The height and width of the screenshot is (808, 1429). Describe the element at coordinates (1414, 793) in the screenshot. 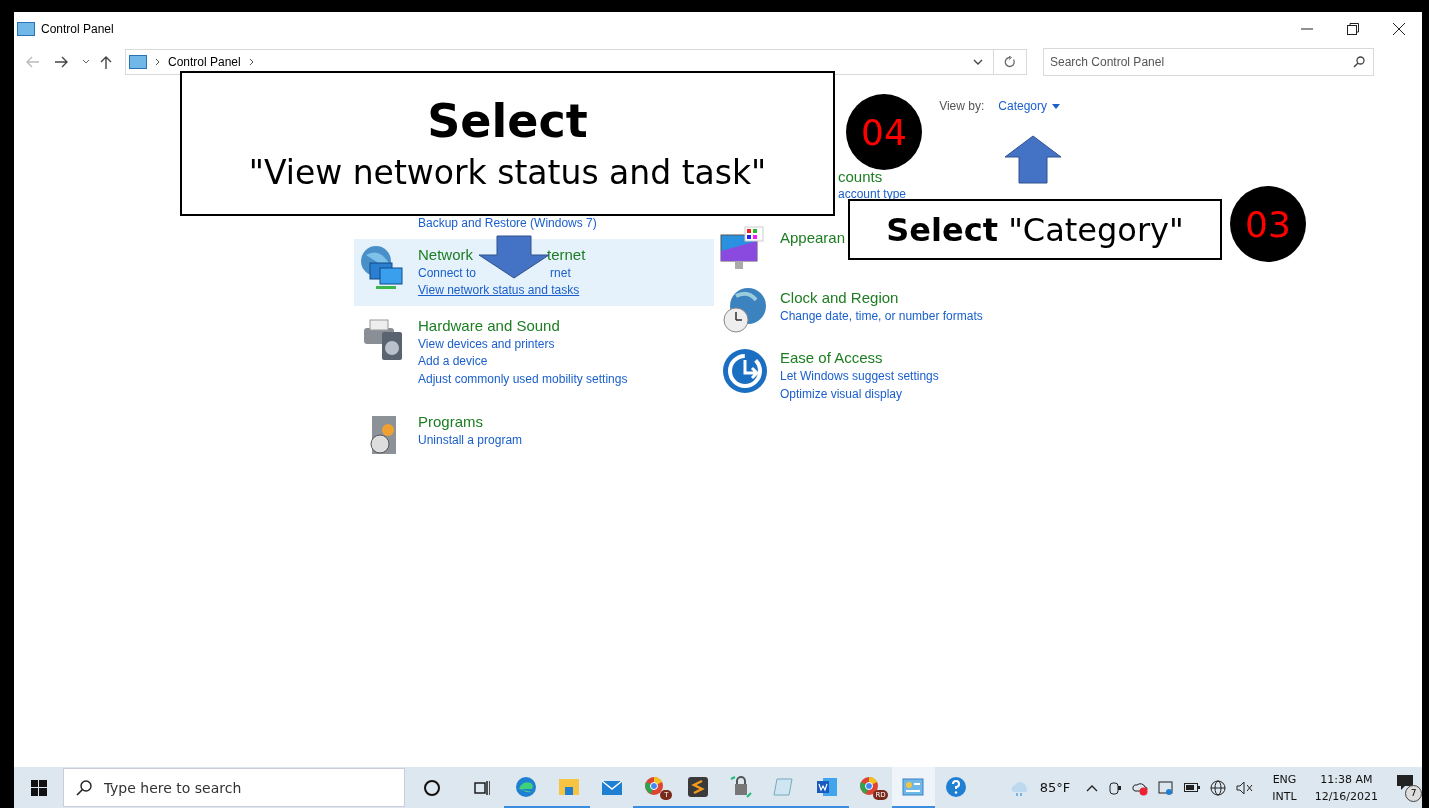

I see `notification-count: 7` at that location.